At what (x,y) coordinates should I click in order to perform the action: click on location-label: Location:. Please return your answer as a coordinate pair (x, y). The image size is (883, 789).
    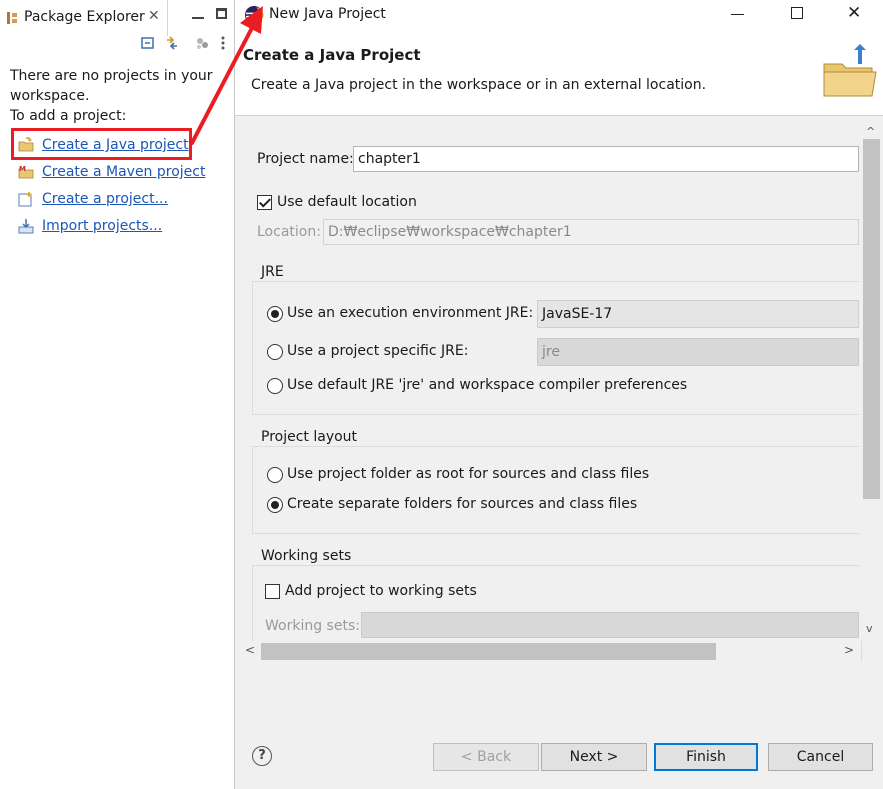
    Looking at the image, I should click on (289, 232).